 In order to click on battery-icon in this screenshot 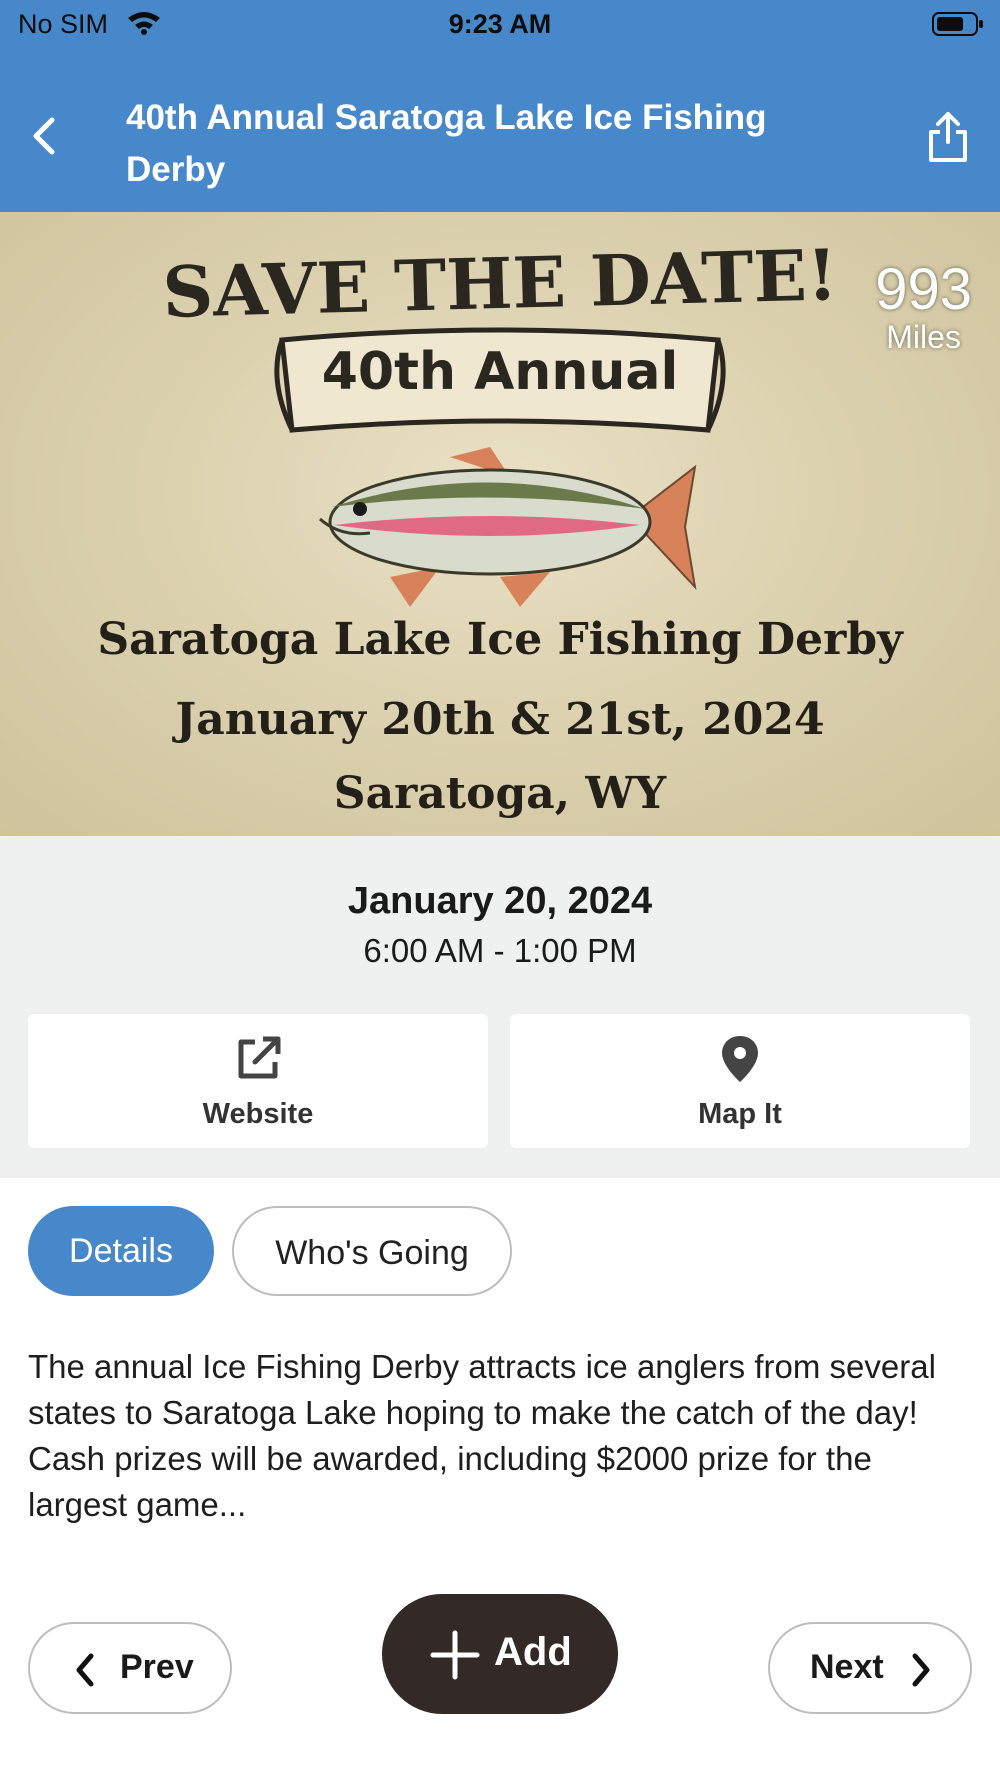, I will do `click(957, 24)`.